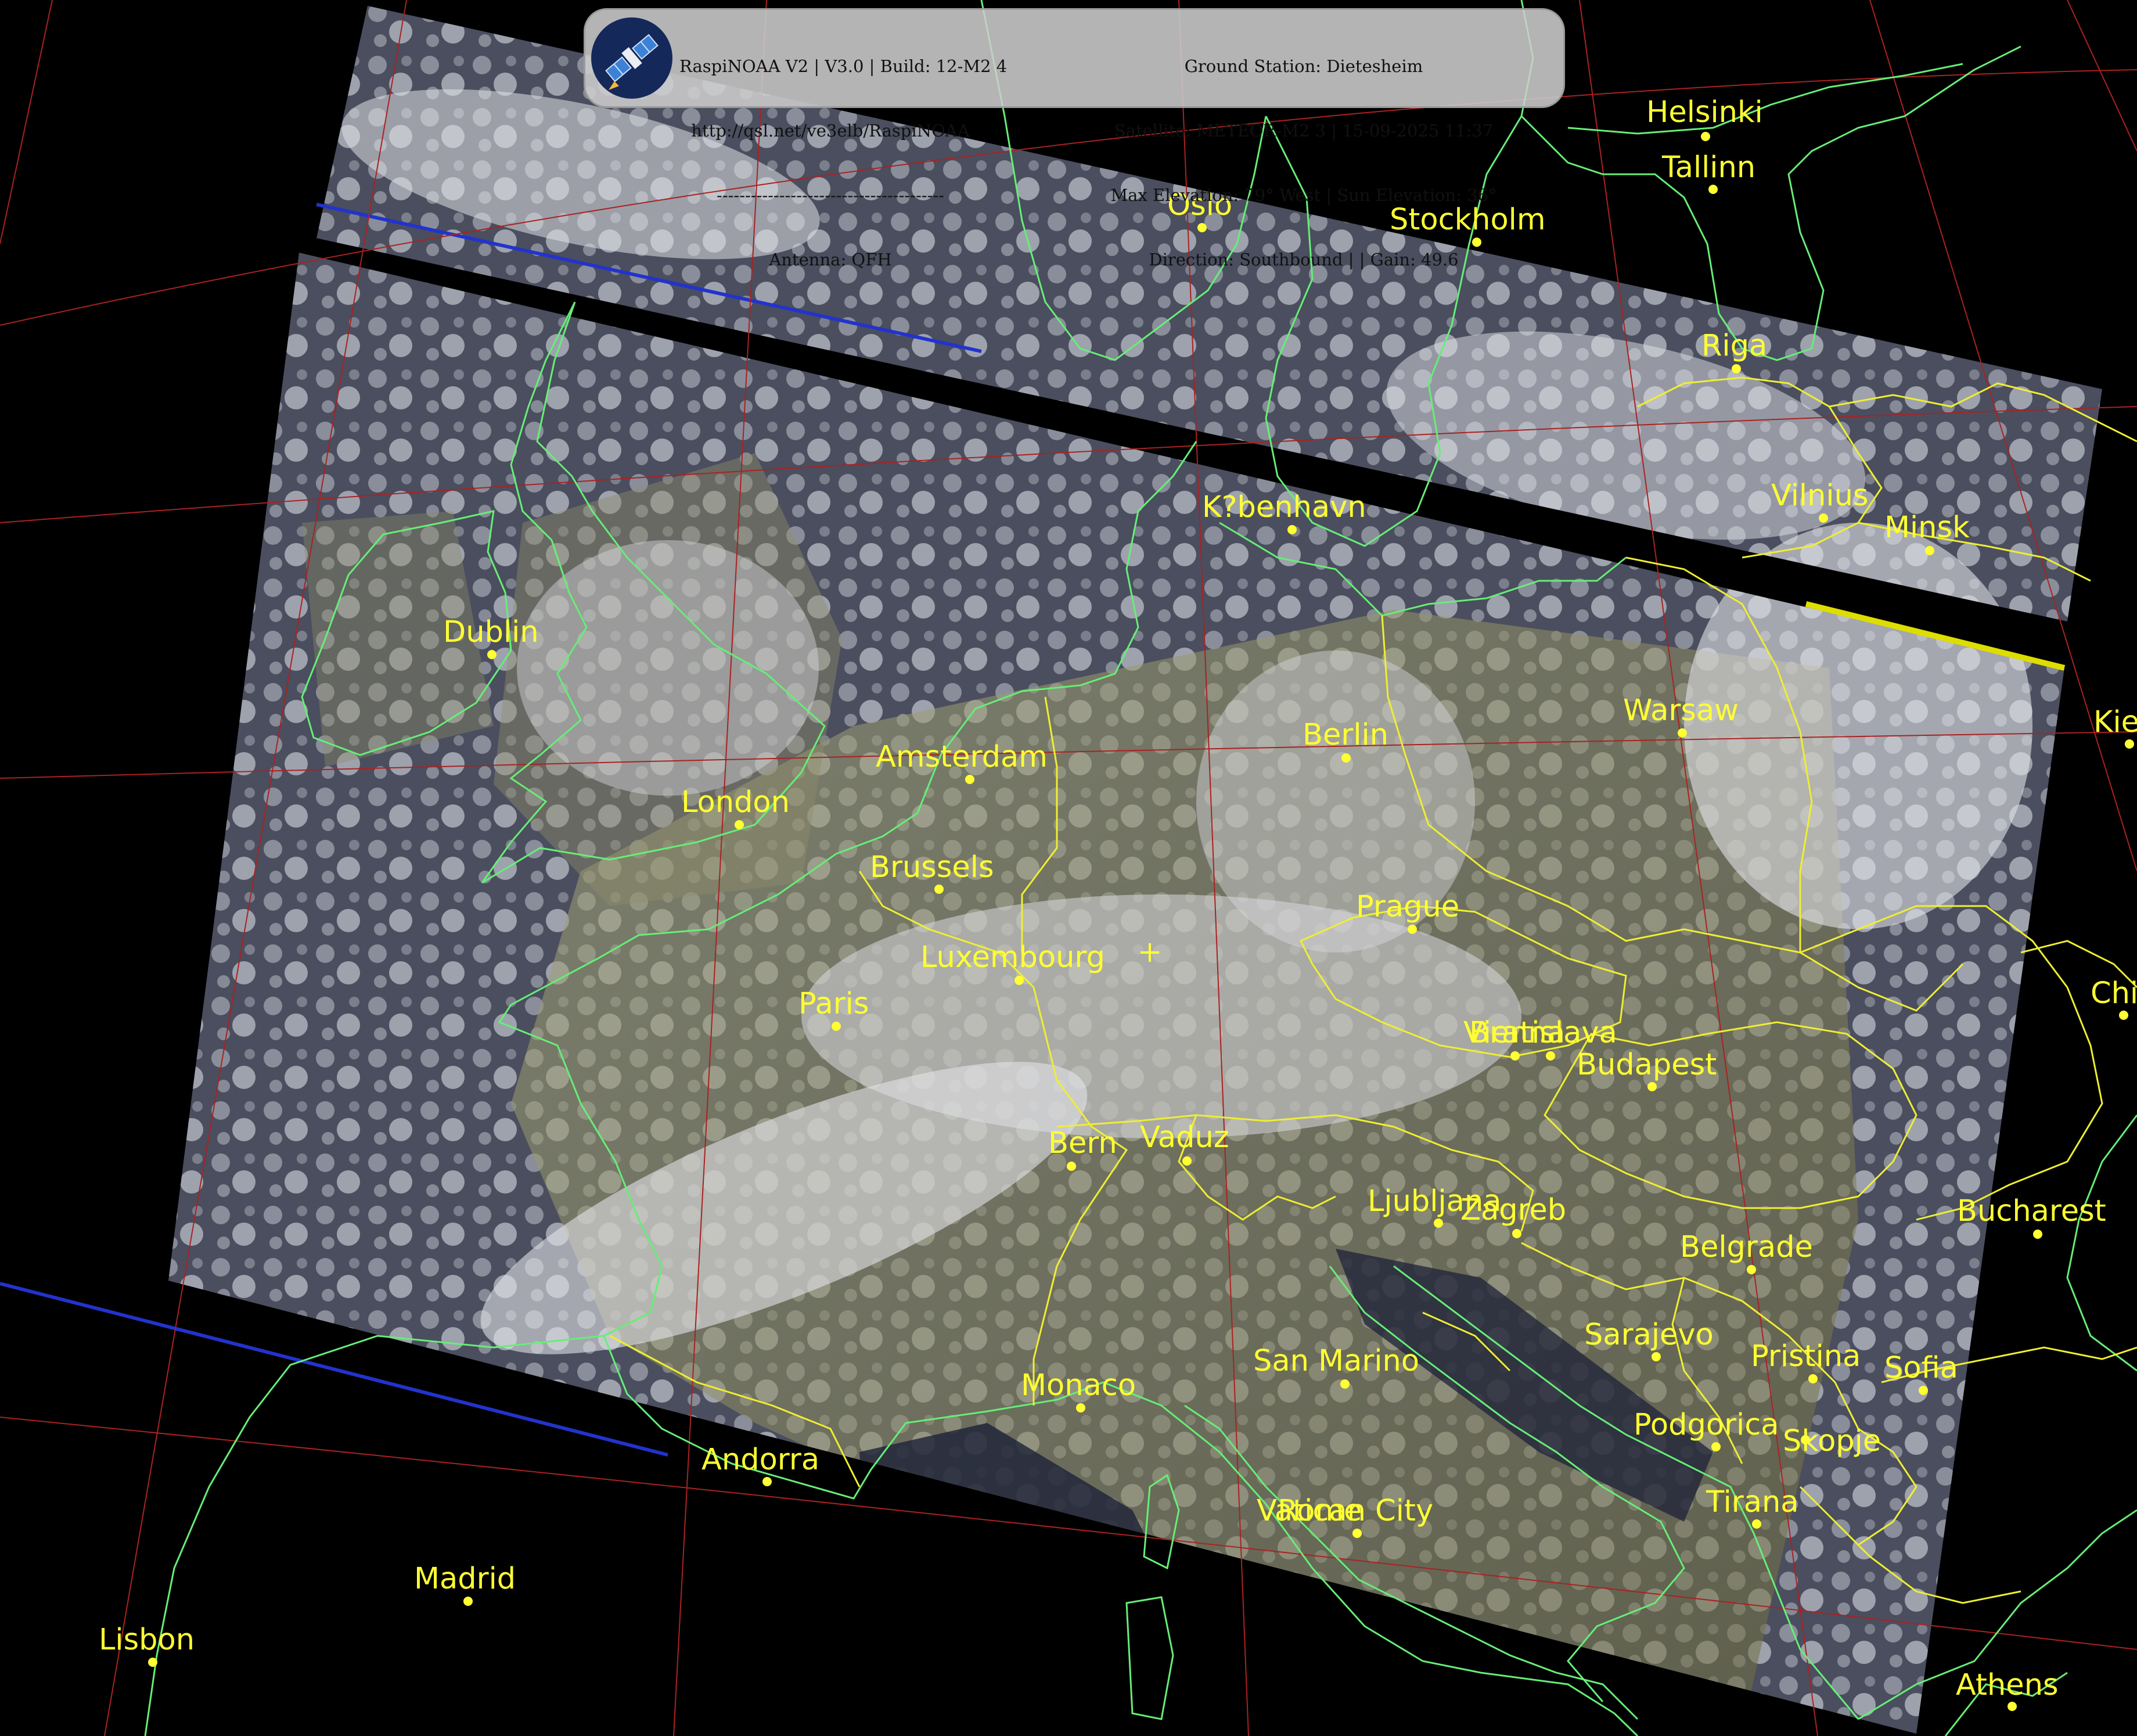 The width and height of the screenshot is (2137, 1736). What do you see at coordinates (1736, 368) in the screenshot?
I see `city-marker-riga` at bounding box center [1736, 368].